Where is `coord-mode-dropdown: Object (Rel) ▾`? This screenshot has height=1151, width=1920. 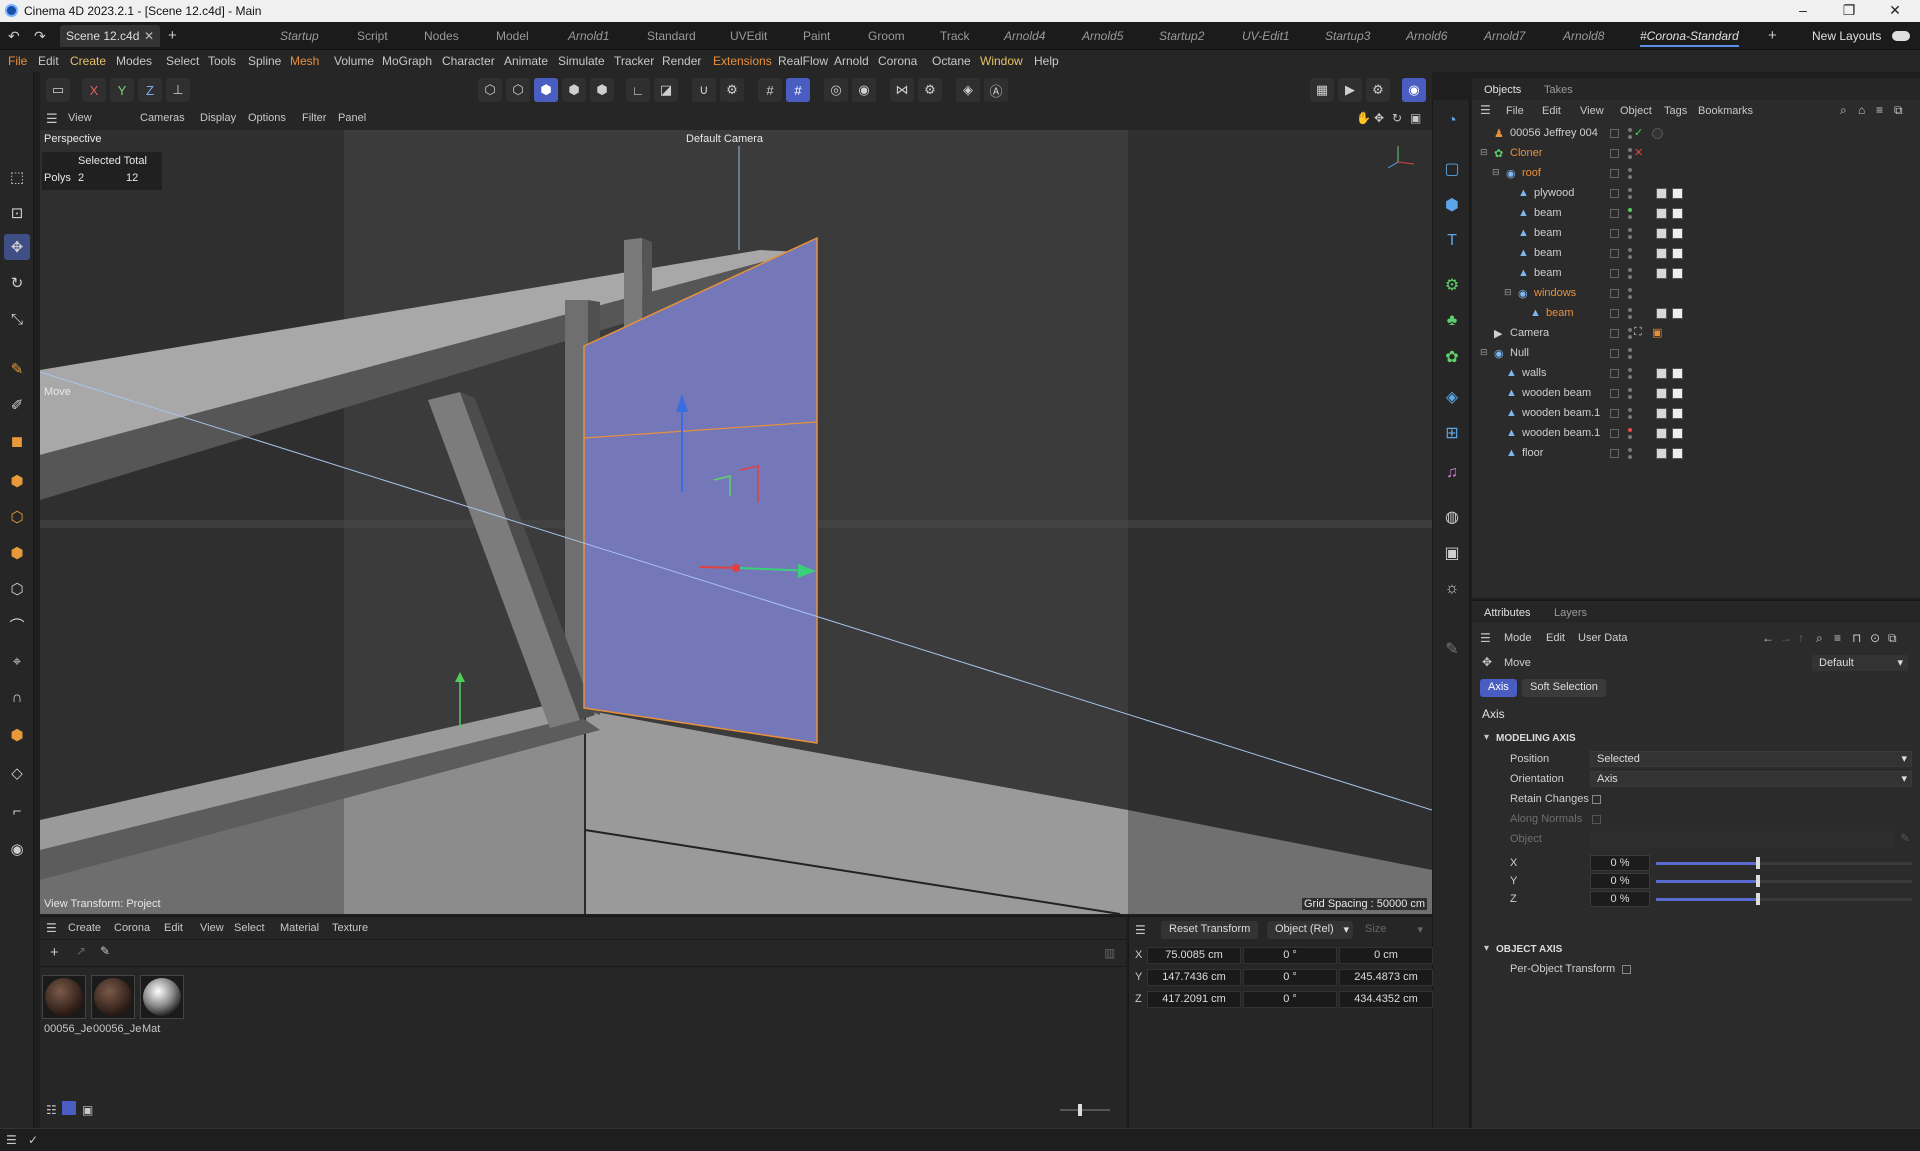 coord-mode-dropdown: Object (Rel) ▾ is located at coordinates (1310, 930).